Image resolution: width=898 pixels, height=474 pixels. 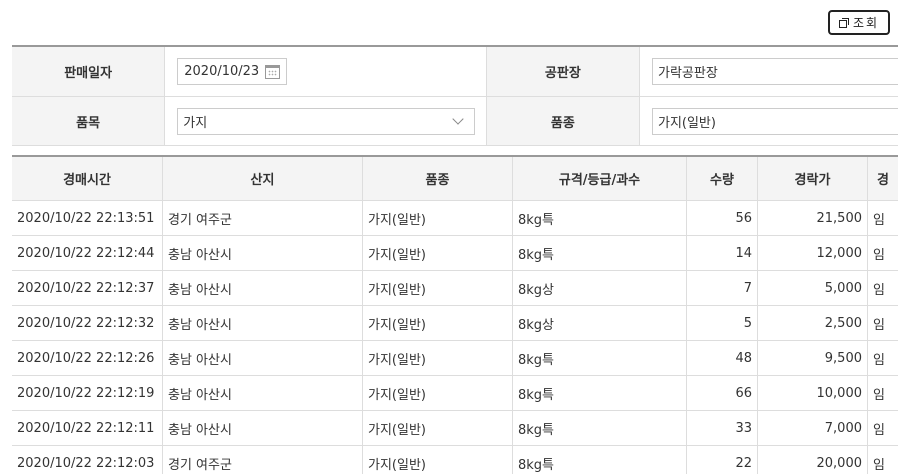 I want to click on auction-time-cell: 2020/10/22 22:12:11, so click(x=87, y=428).